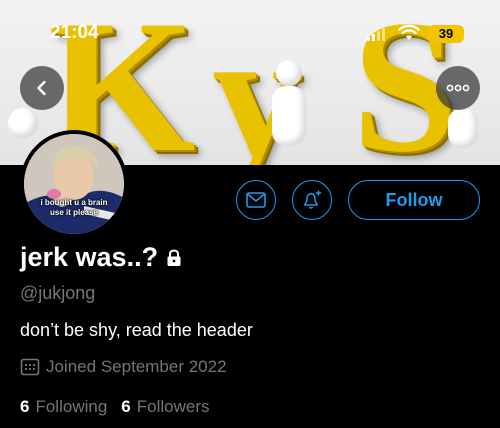 The width and height of the screenshot is (500, 428). Describe the element at coordinates (74, 202) in the screenshot. I see `avatar-caption-line1: i bought u a brain` at that location.